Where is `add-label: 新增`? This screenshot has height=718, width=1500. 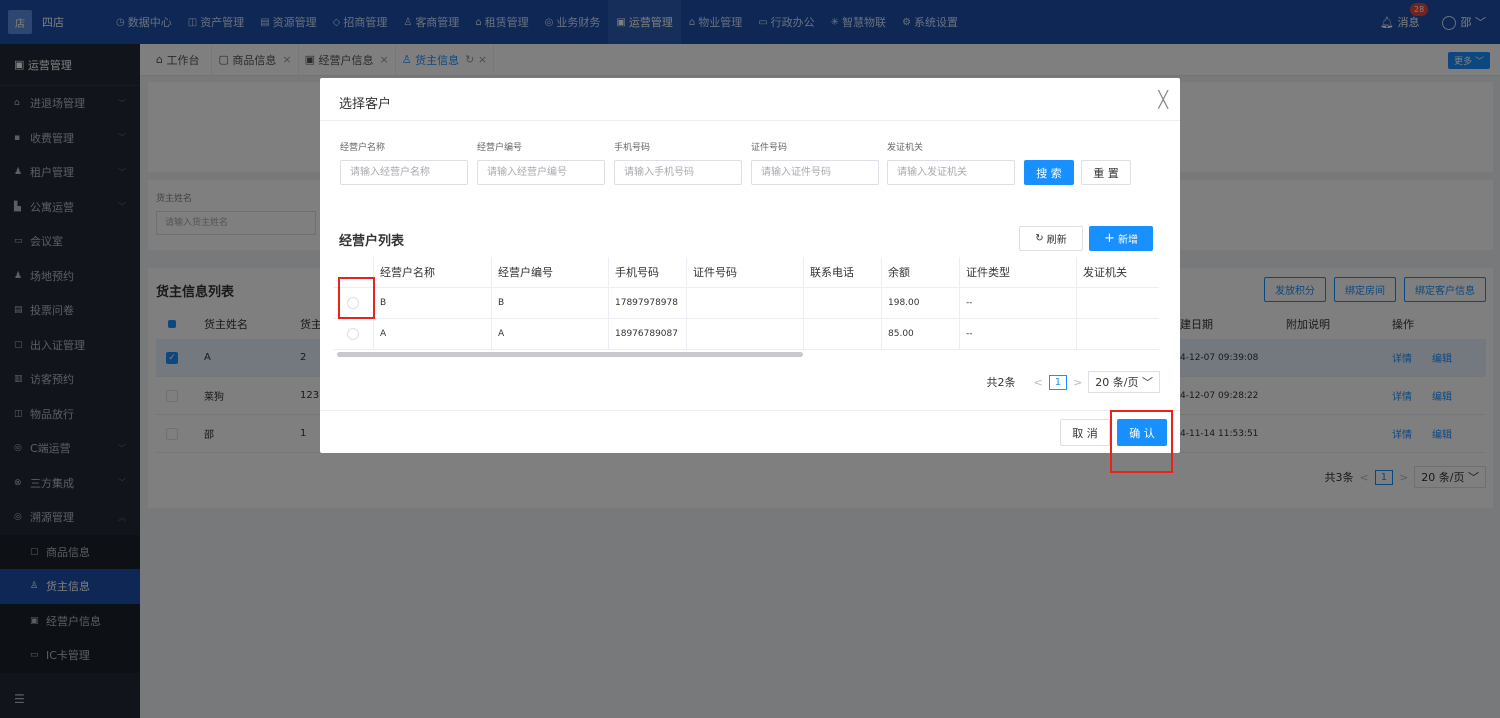 add-label: 新增 is located at coordinates (1128, 240).